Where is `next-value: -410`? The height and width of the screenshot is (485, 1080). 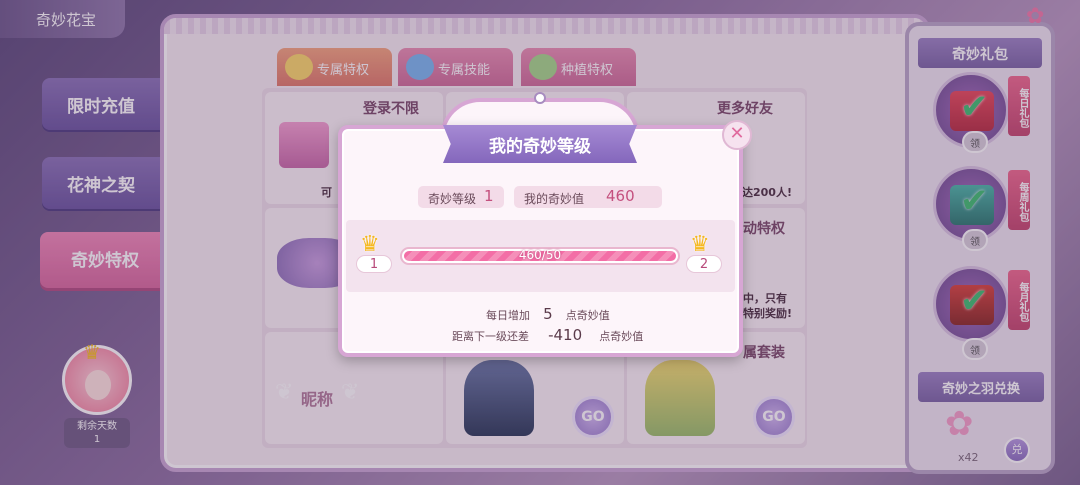
next-value: -410 is located at coordinates (565, 335).